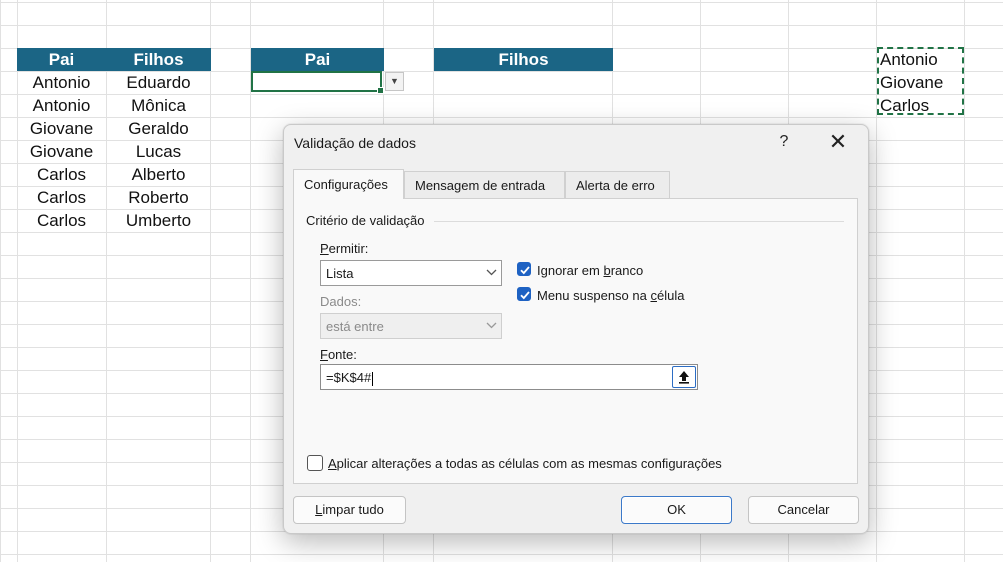  What do you see at coordinates (324, 248) in the screenshot?
I see `permitir-label-accesskey: P` at bounding box center [324, 248].